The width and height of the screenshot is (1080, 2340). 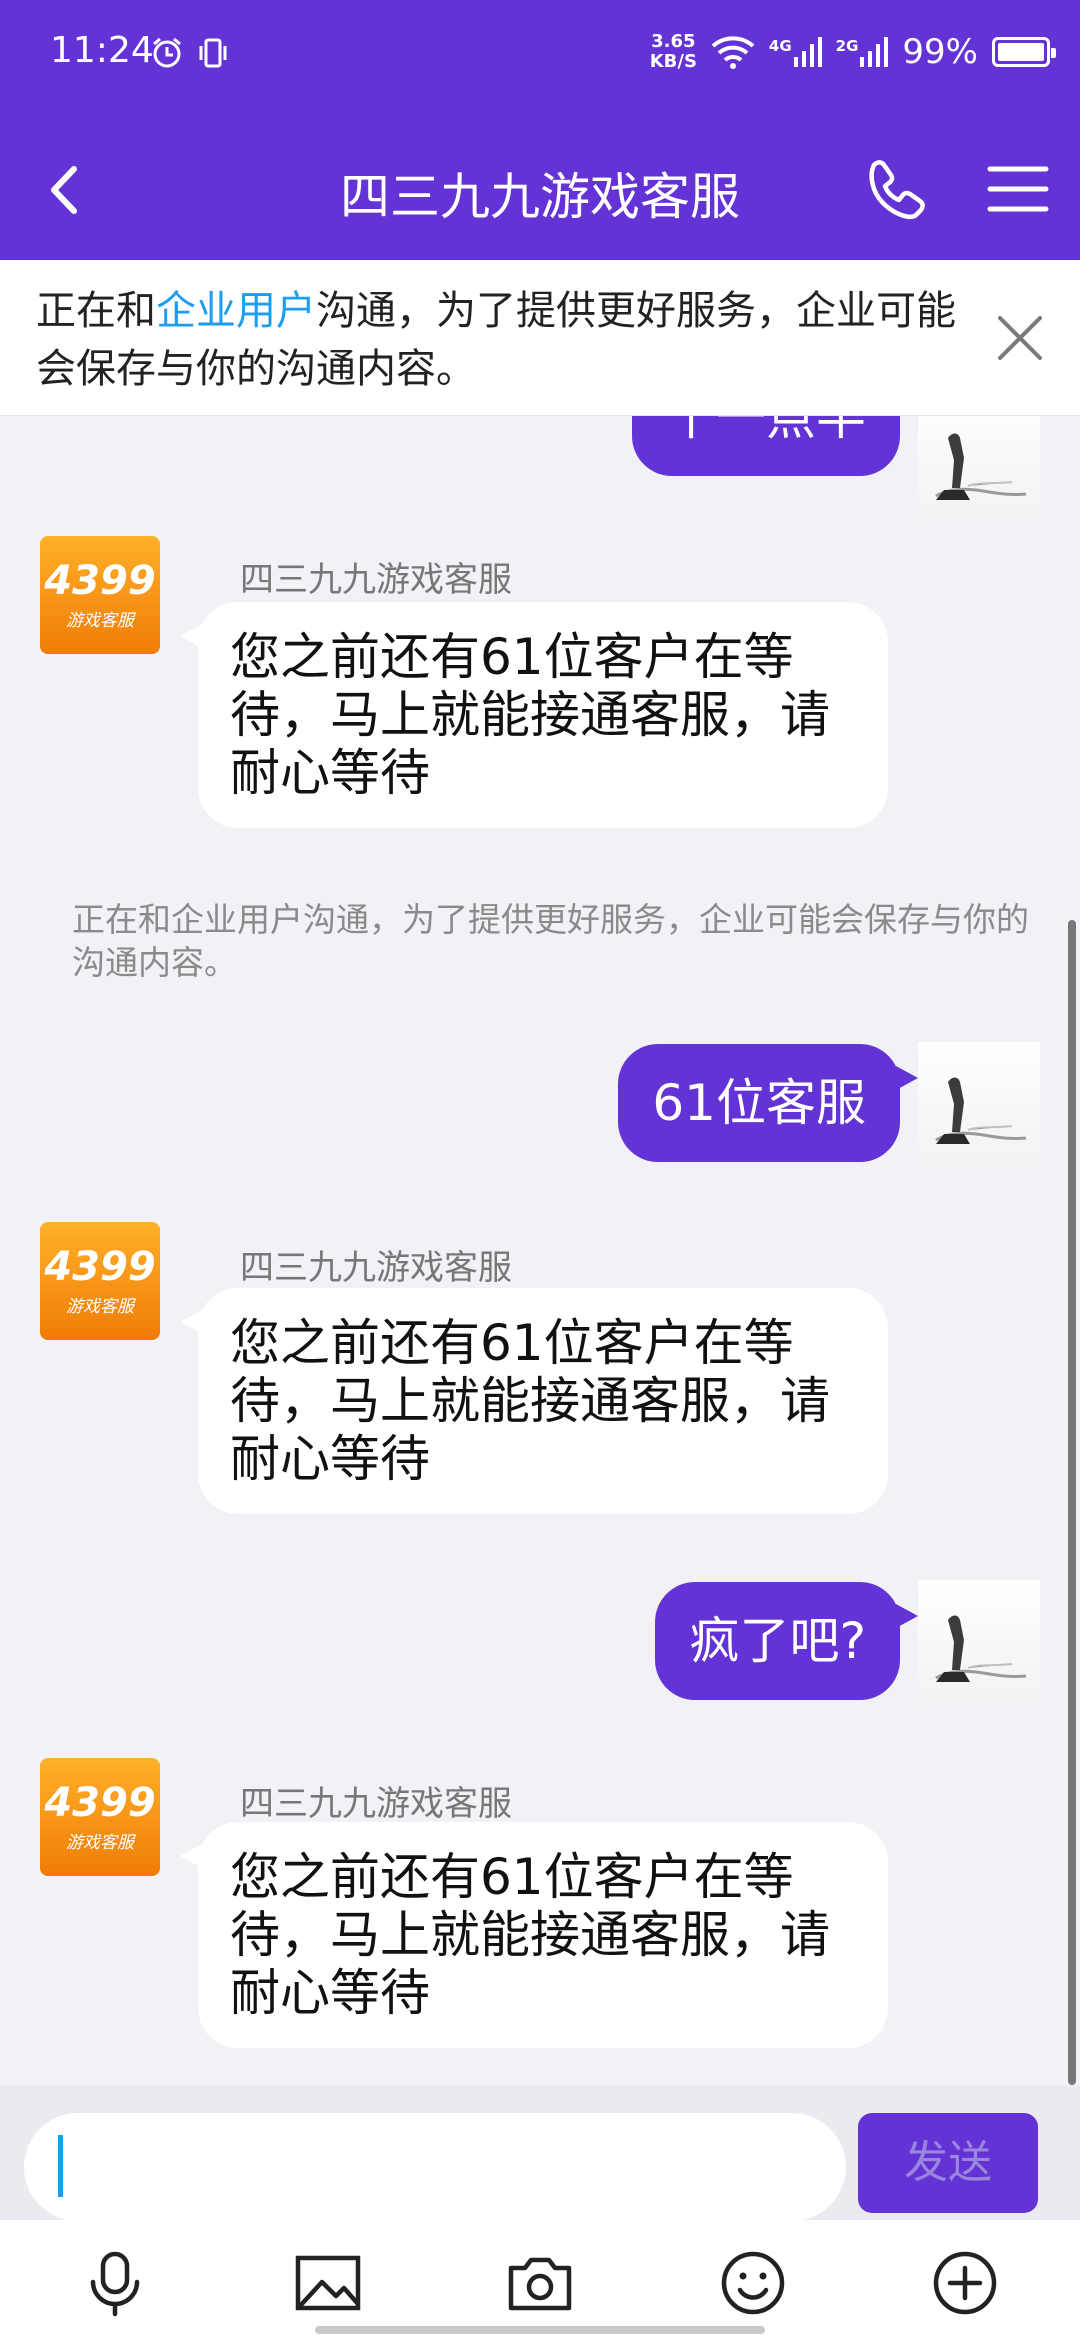 I want to click on status-bar: 11:24 3.65 KB/S 4G 2G 99%, so click(x=540, y=57).